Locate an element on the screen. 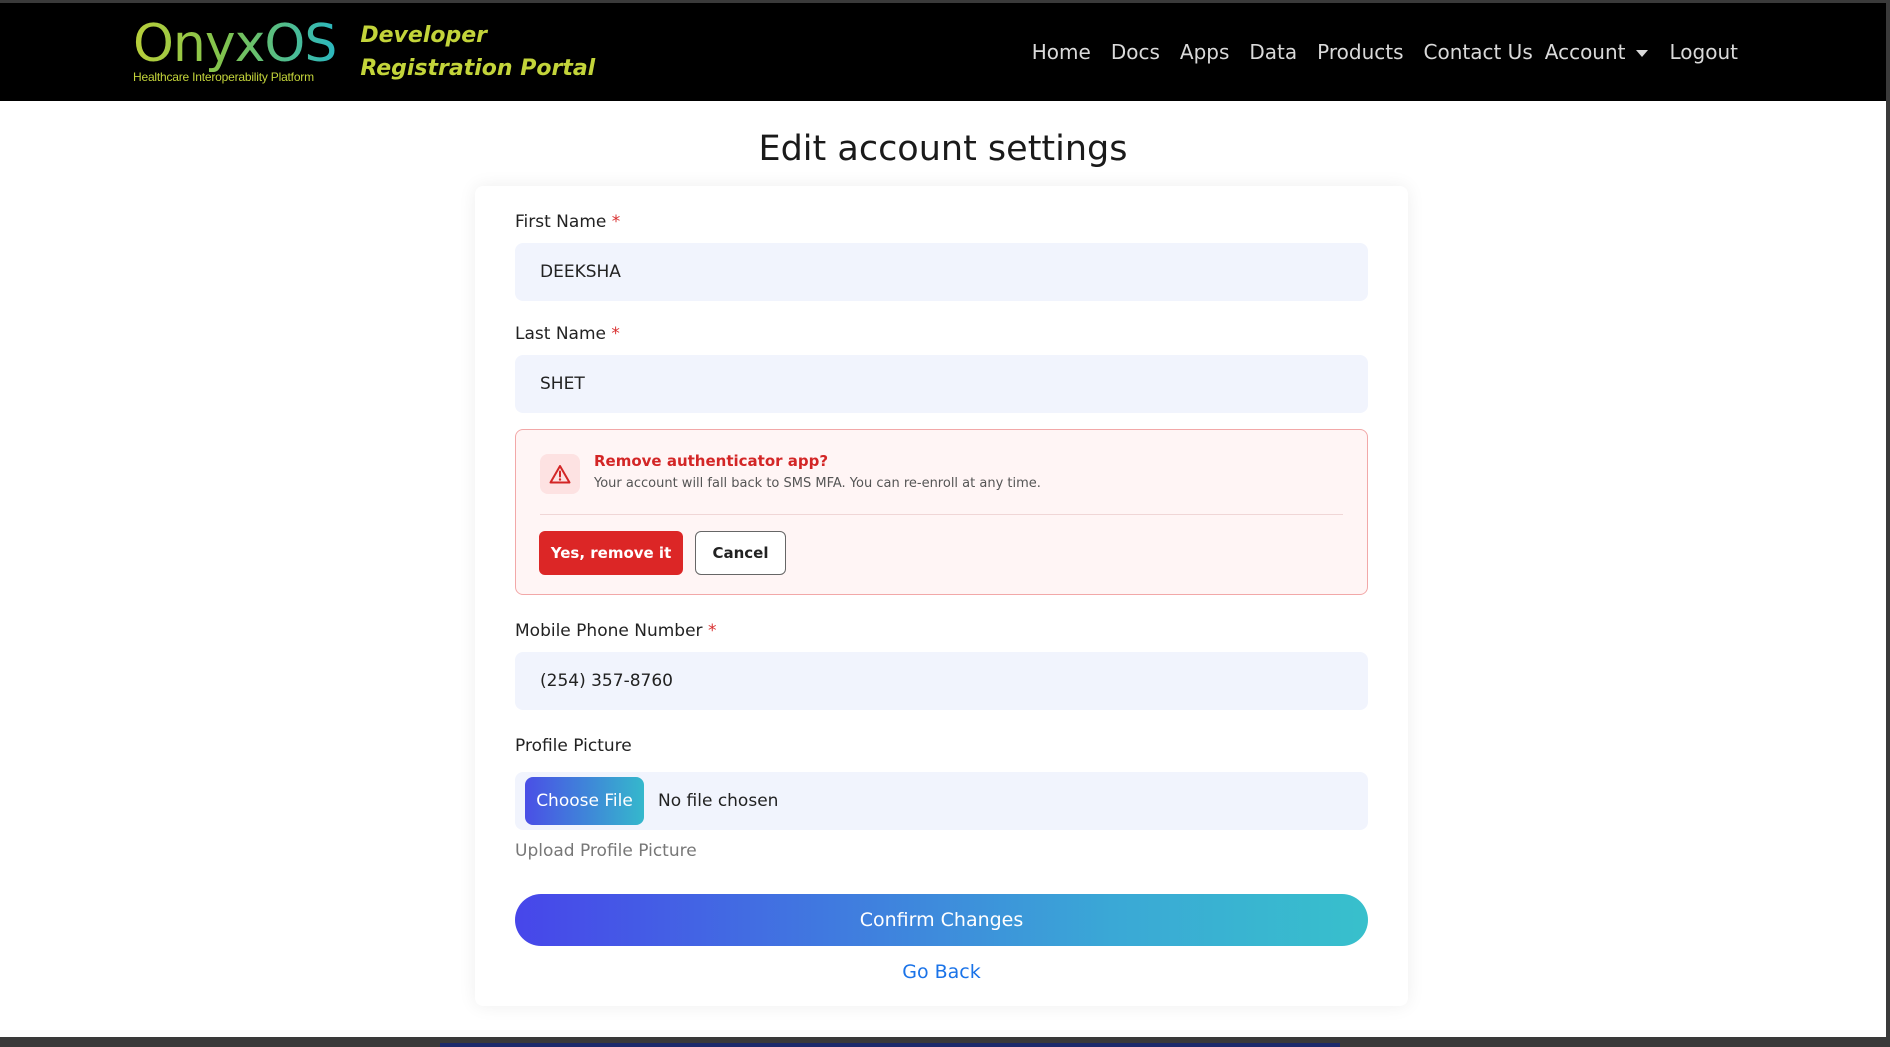 The width and height of the screenshot is (1890, 1047). profile-picture-file-input: Choose File No file chosen is located at coordinates (941, 801).